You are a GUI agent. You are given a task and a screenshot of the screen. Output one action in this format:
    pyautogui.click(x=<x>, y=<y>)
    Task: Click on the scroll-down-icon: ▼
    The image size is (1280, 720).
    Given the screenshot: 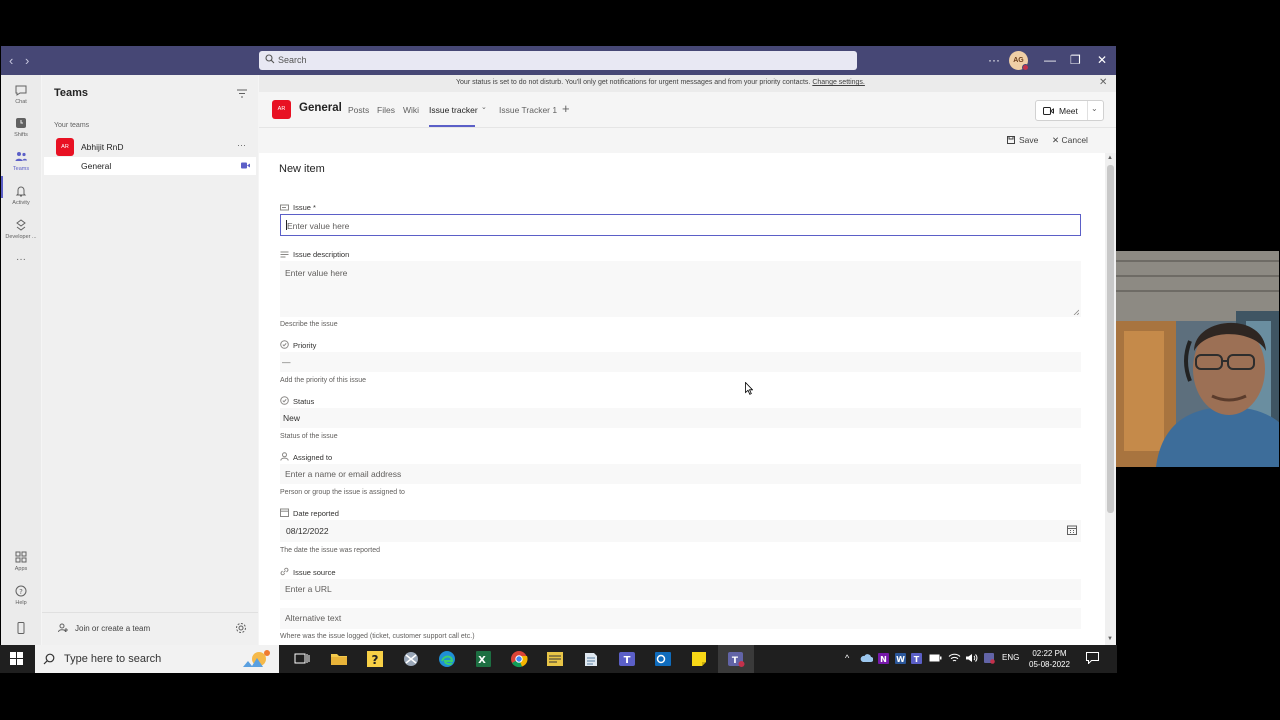 What is the action you would take?
    pyautogui.click(x=1110, y=639)
    